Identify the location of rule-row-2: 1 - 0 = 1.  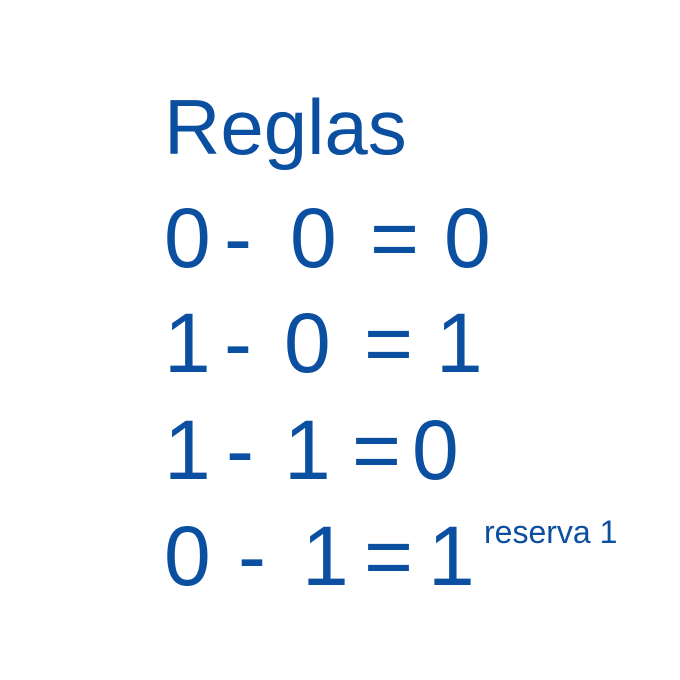
(414, 343).